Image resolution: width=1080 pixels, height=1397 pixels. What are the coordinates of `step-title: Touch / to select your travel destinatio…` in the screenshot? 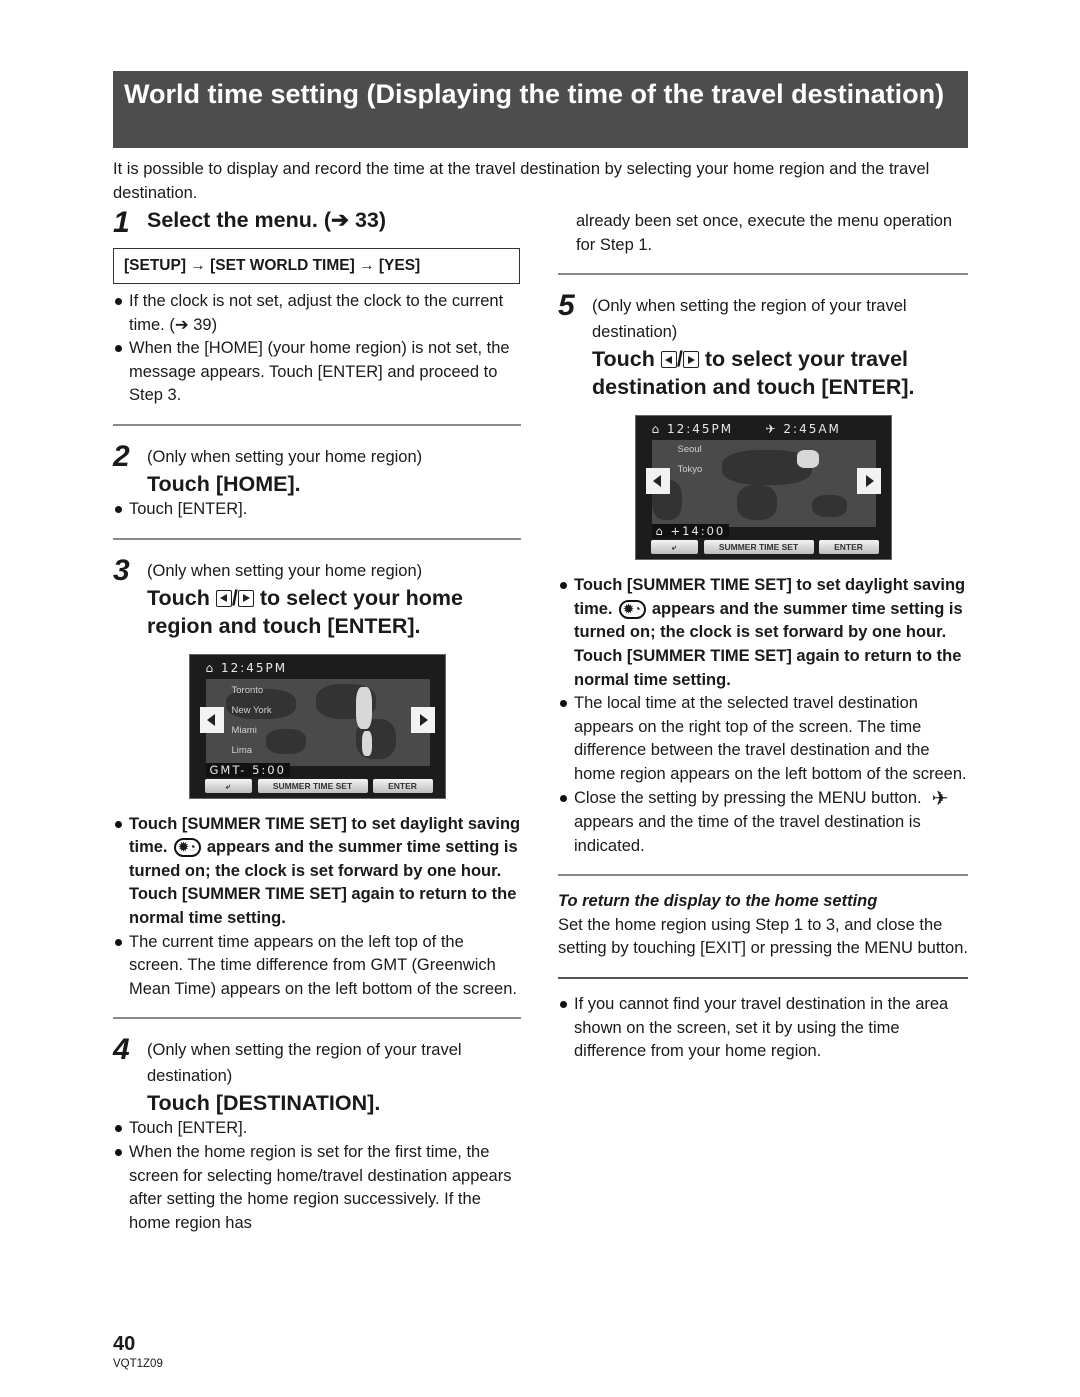 It's located at (780, 373).